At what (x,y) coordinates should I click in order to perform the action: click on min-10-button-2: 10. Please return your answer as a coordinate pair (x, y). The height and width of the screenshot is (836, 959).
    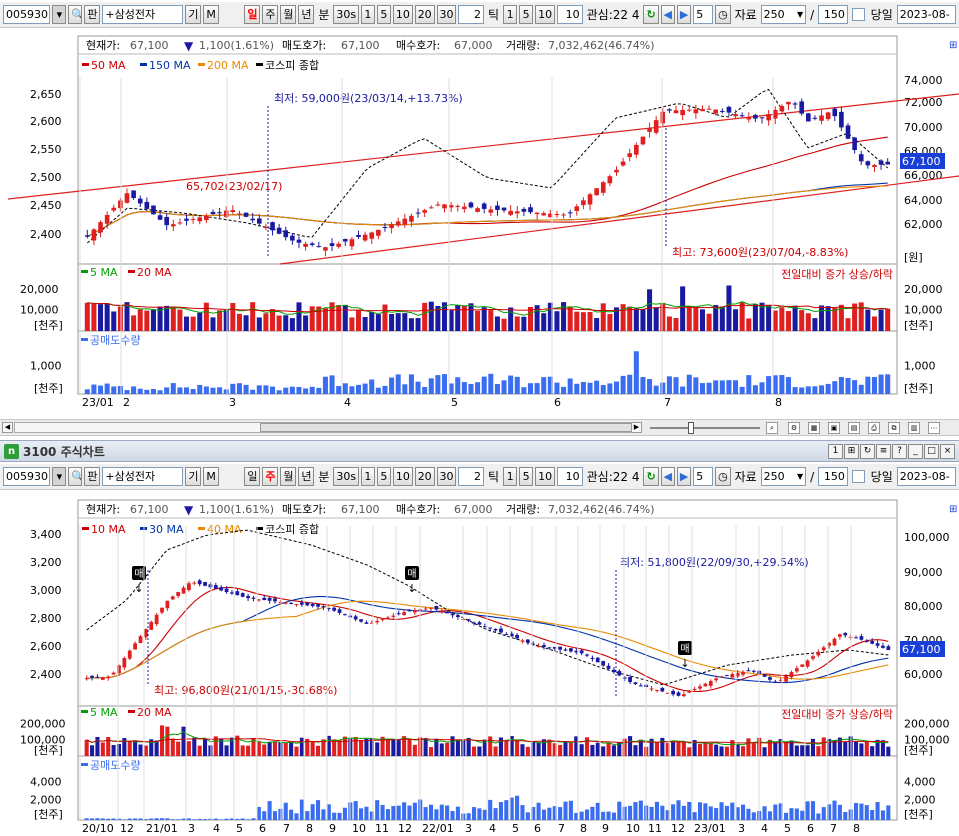
    Looking at the image, I should click on (402, 476).